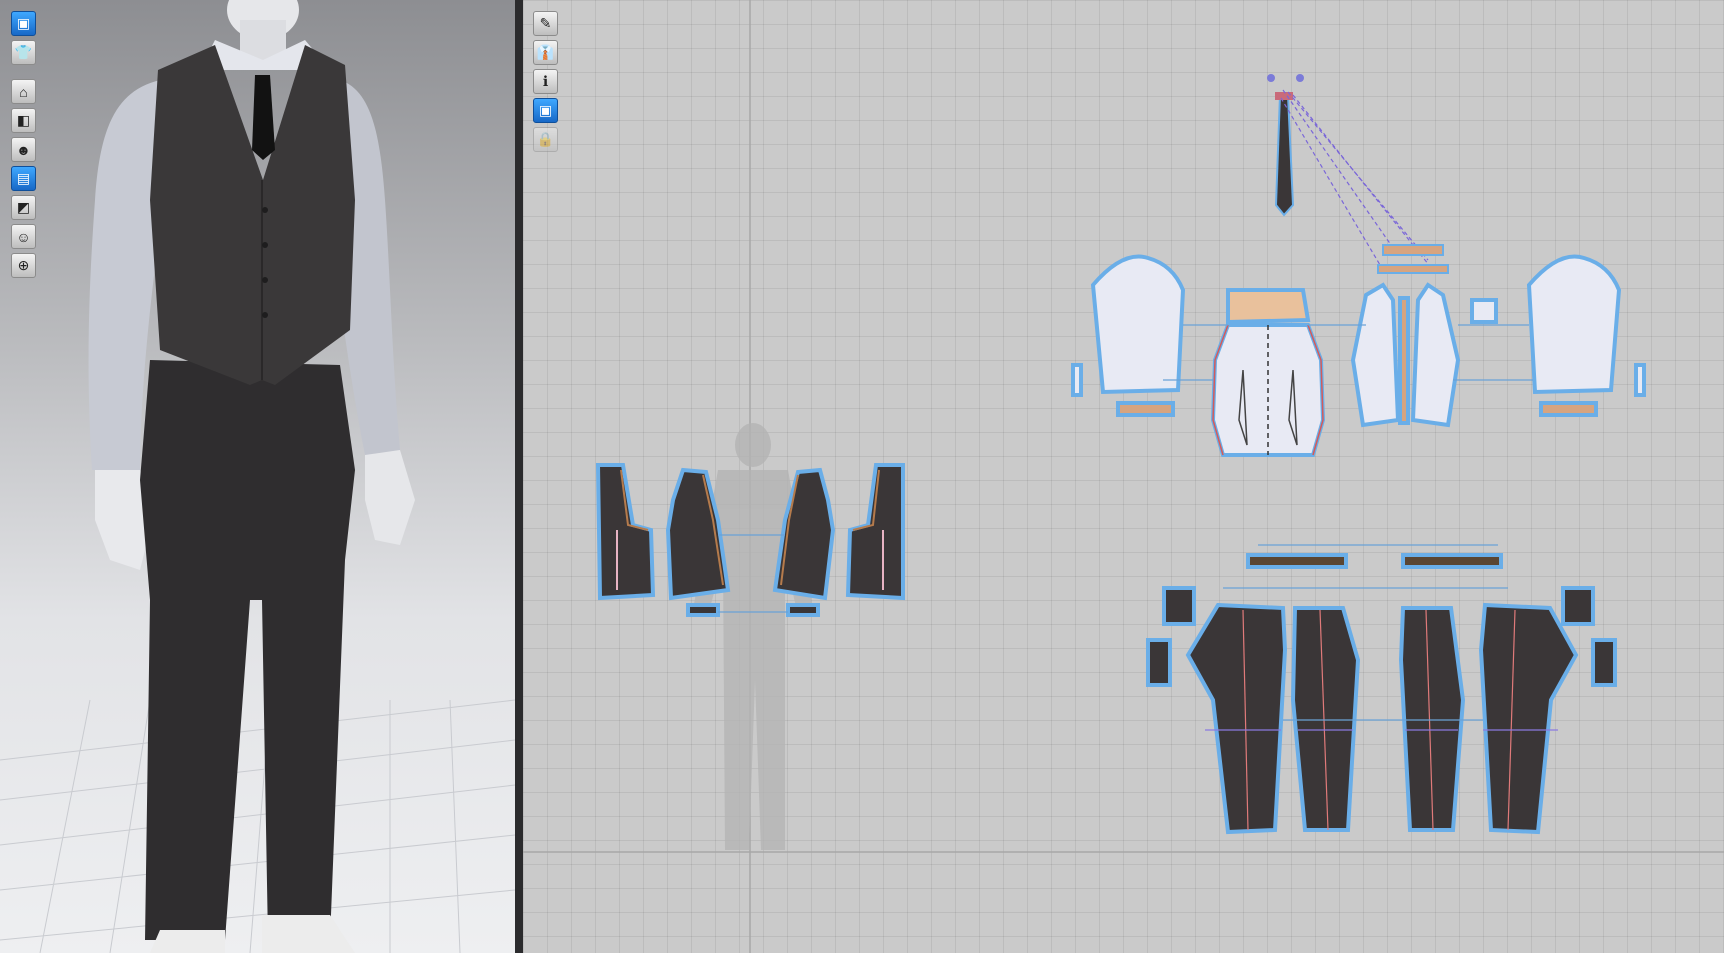  Describe the element at coordinates (545, 139) in the screenshot. I see `lock-icon: 🔒` at that location.